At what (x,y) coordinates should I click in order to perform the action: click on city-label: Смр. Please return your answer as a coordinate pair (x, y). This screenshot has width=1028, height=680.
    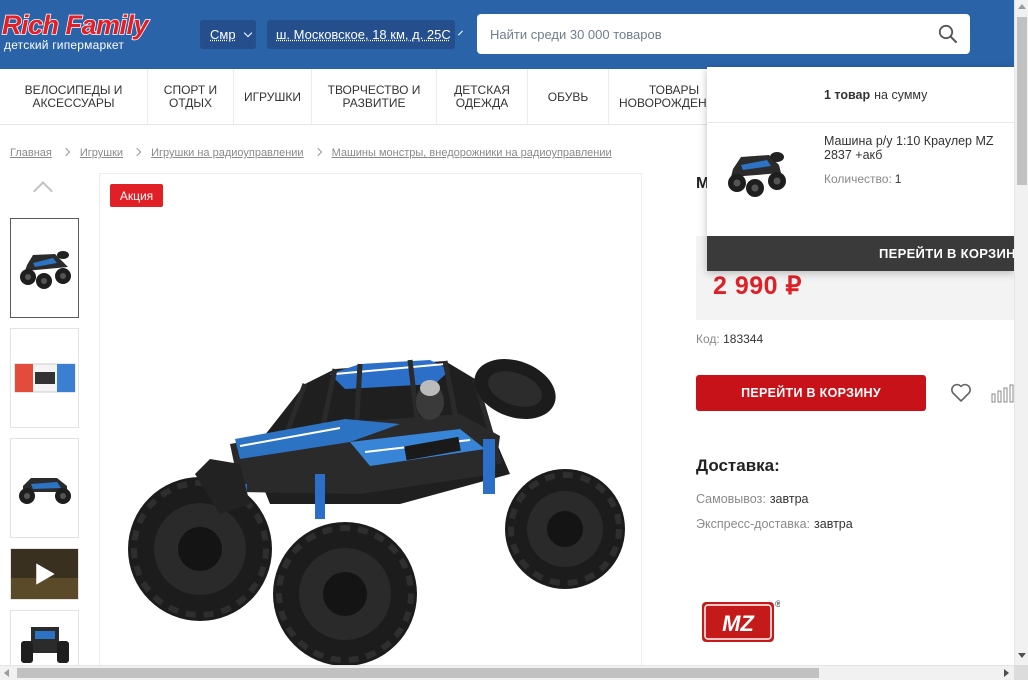
    Looking at the image, I should click on (223, 34).